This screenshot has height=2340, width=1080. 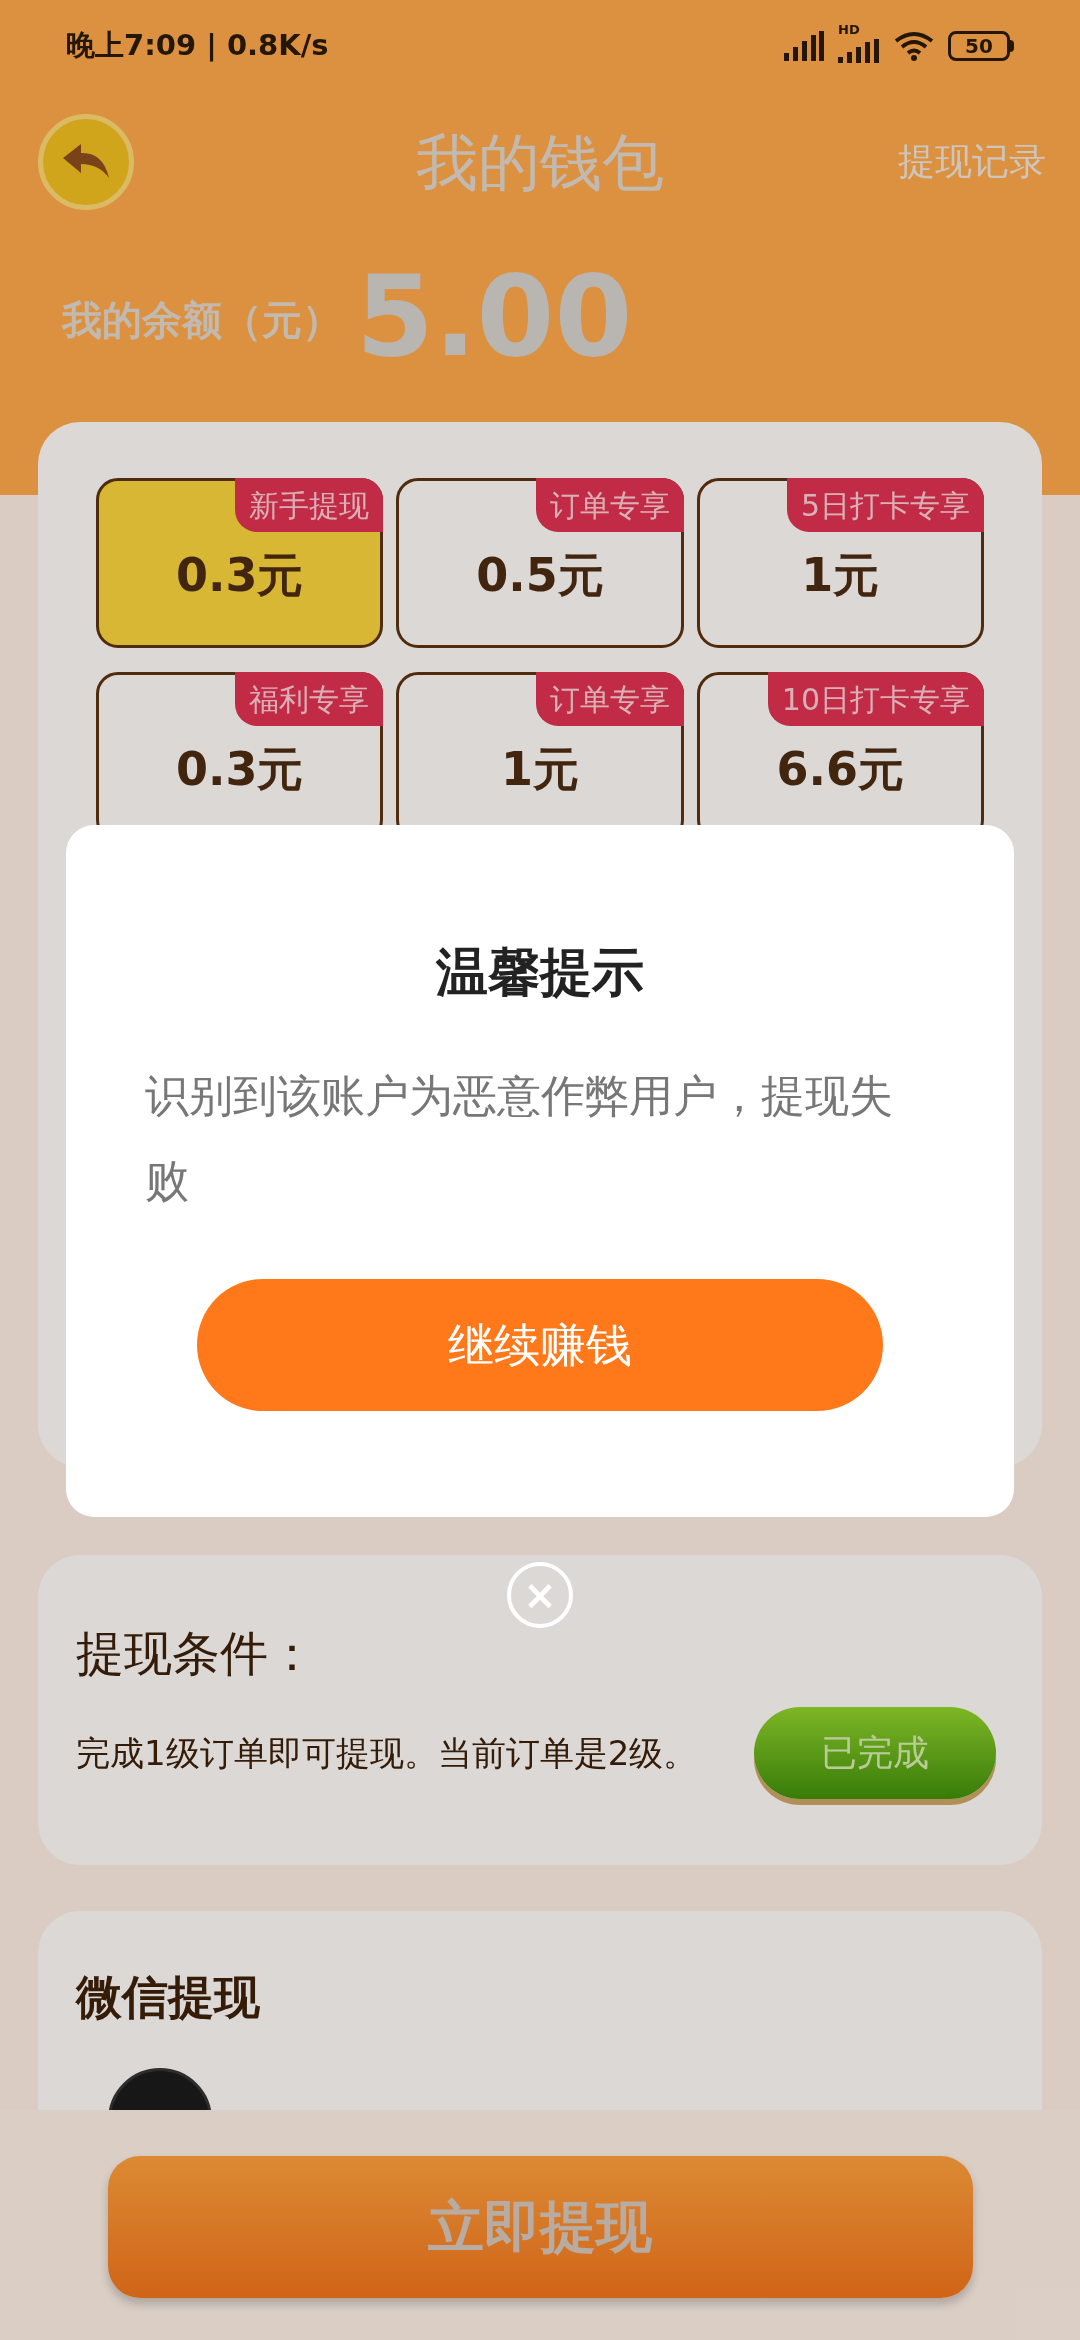 What do you see at coordinates (387, 1753) in the screenshot?
I see `conditions-text: 完成1级订单即可提现。当前订单是2级。` at bounding box center [387, 1753].